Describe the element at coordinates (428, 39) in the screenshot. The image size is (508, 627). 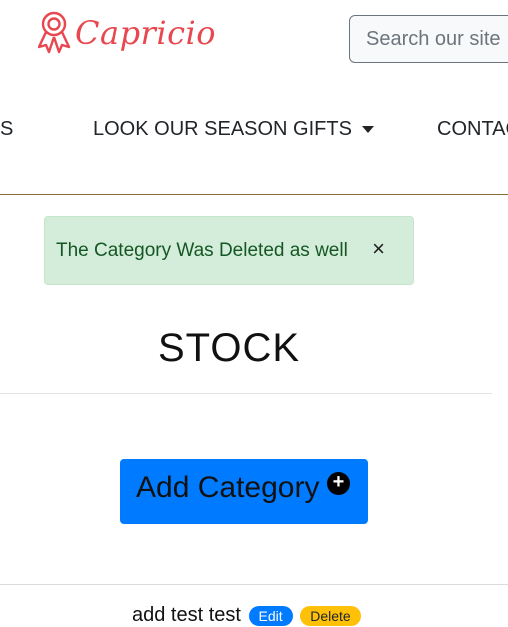
I see `search-input` at that location.